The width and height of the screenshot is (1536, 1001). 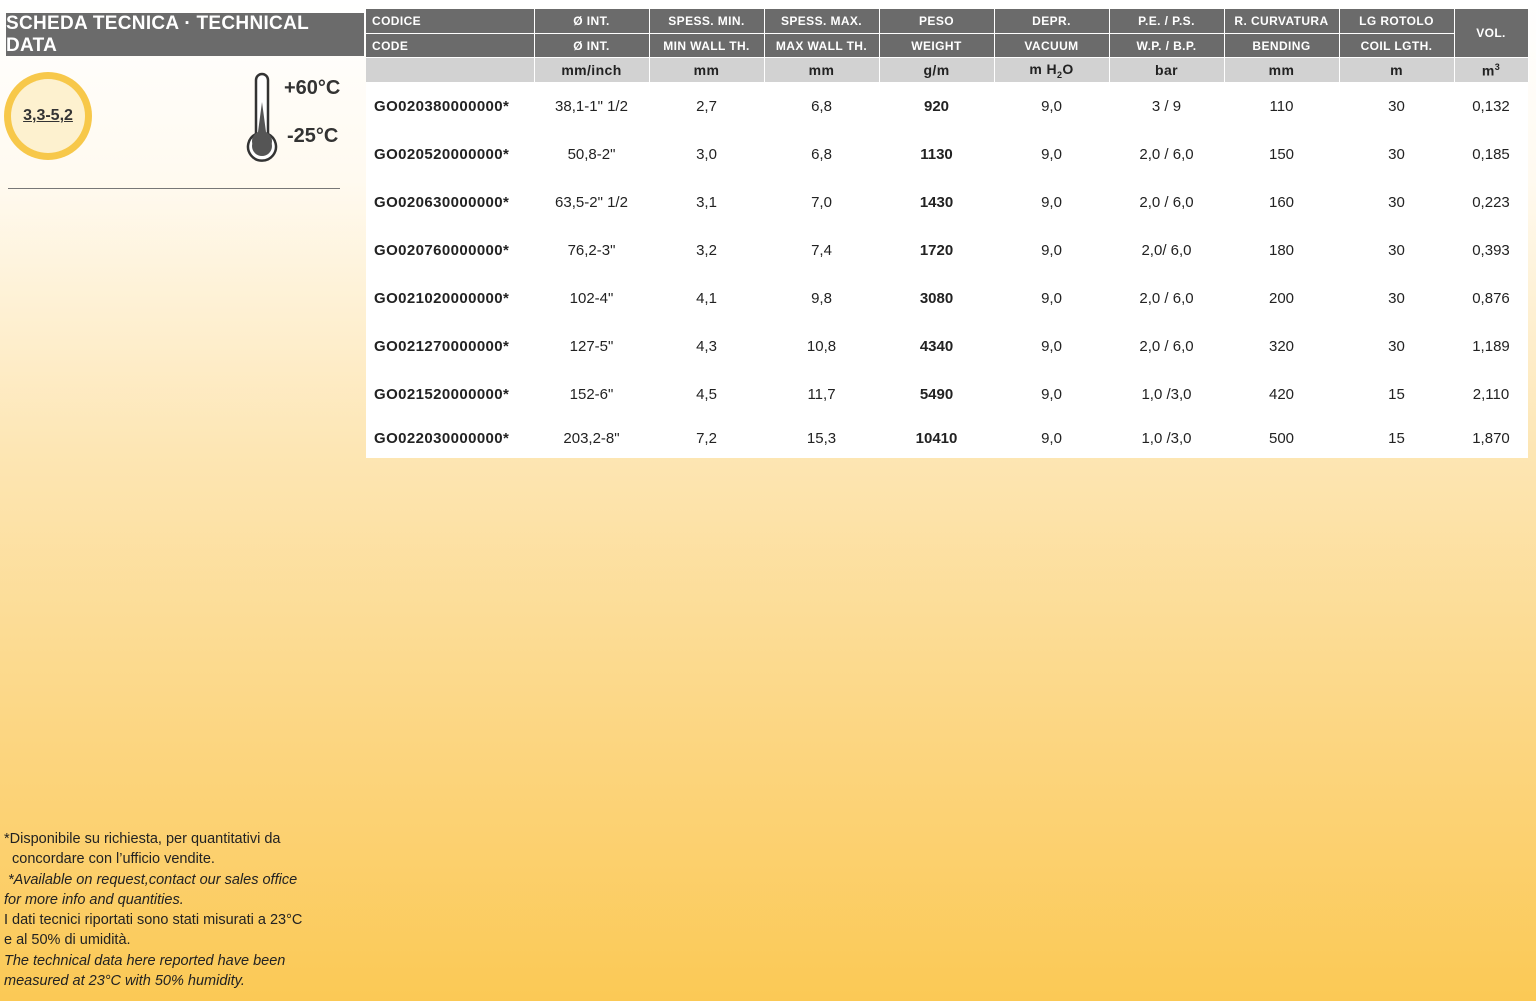 What do you see at coordinates (706, 154) in the screenshot?
I see `cell-min-wall: 3,0` at bounding box center [706, 154].